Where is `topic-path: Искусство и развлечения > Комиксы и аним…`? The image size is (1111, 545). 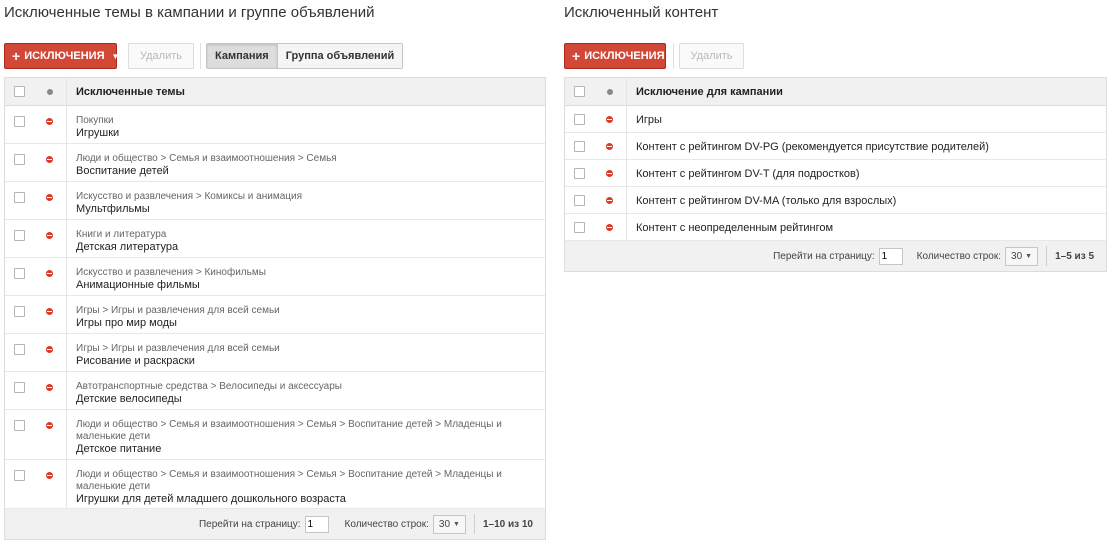
topic-path: Искусство и развлечения > Комиксы и аним… is located at coordinates (189, 196).